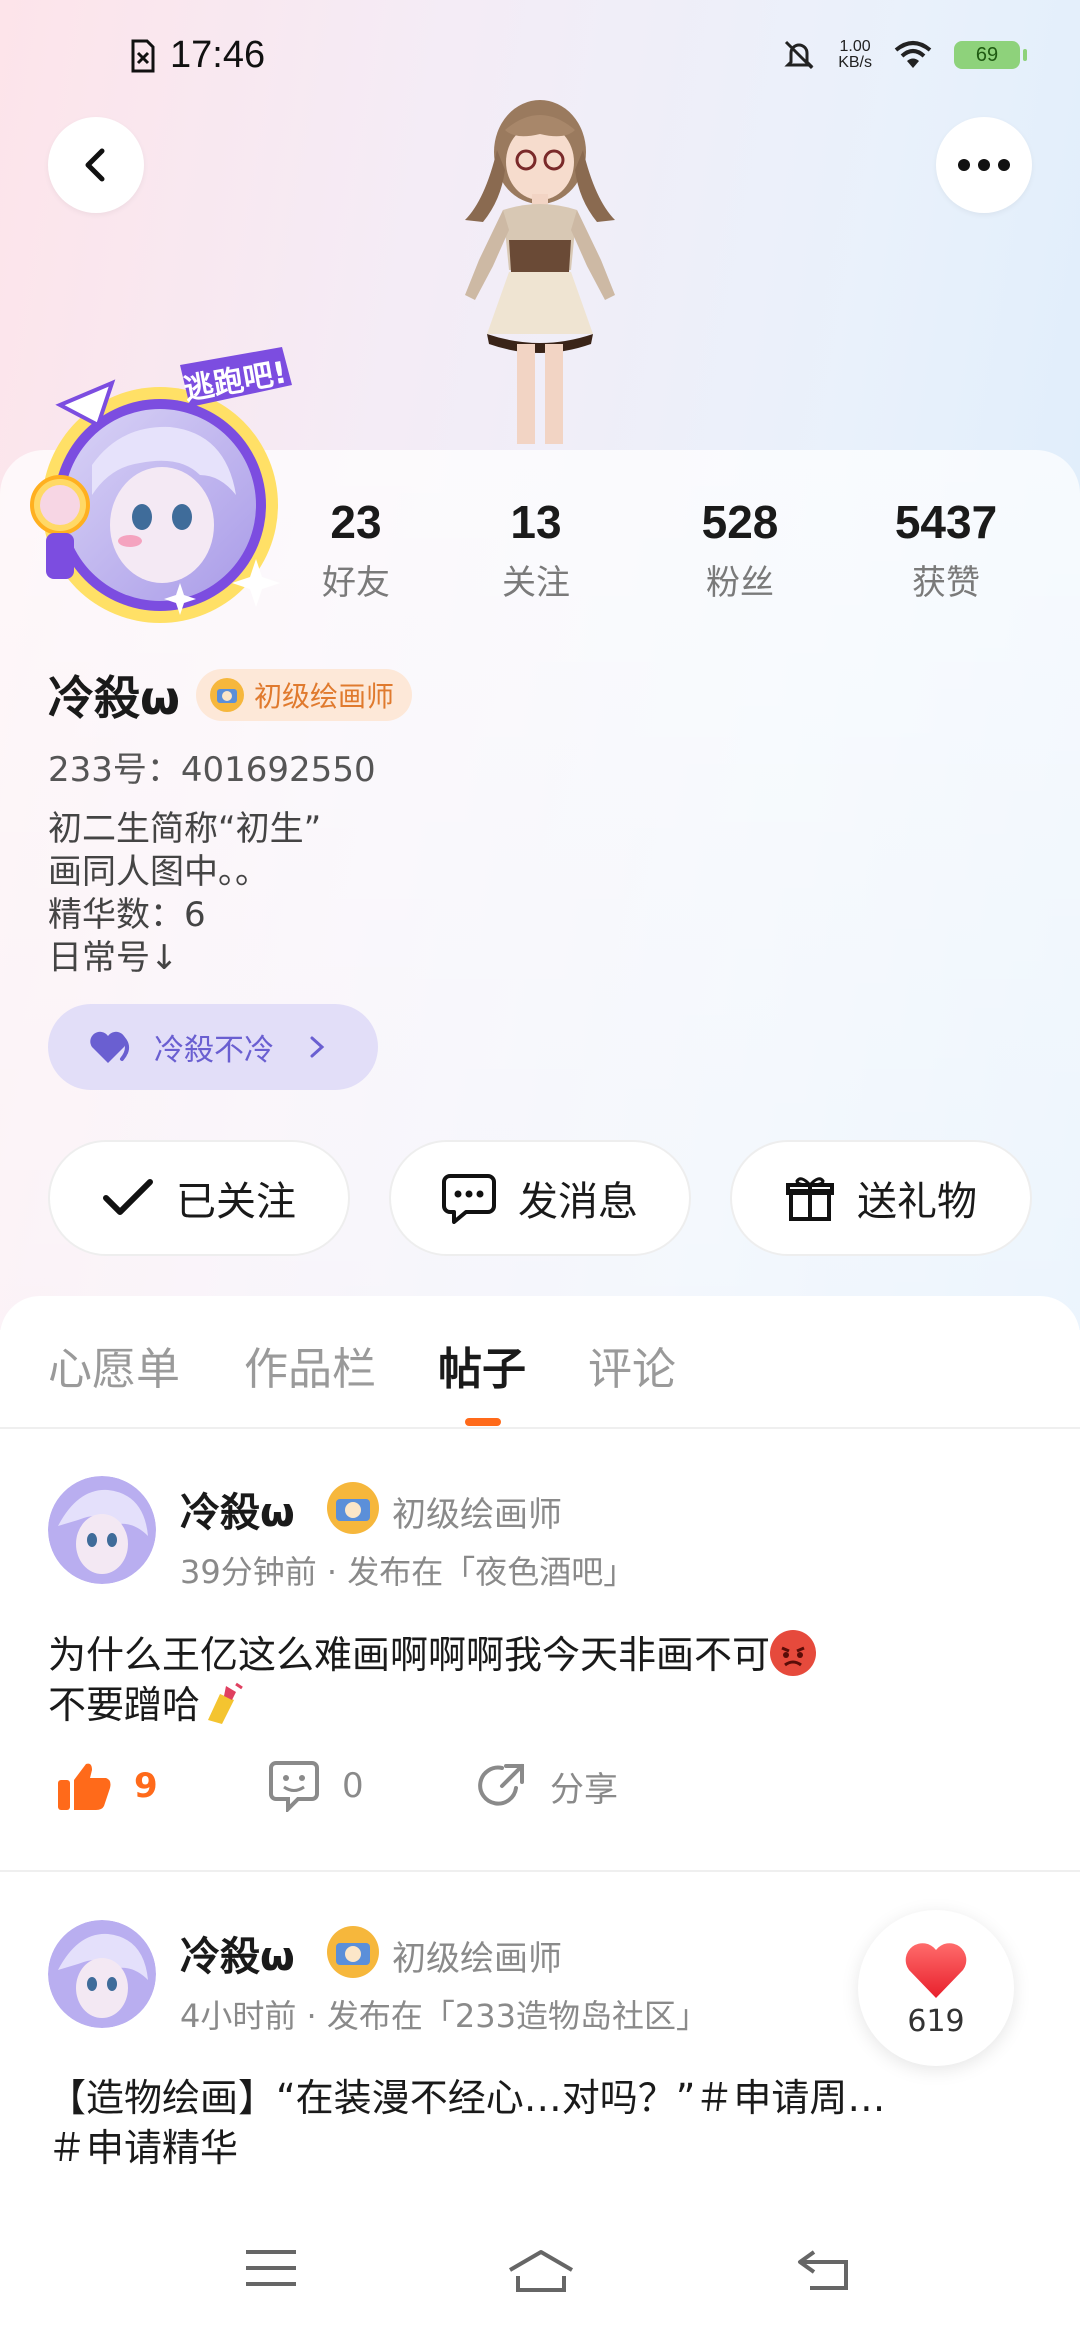 This screenshot has height=2340, width=1080. What do you see at coordinates (113, 958) in the screenshot?
I see `bio-line: 日常号↓` at bounding box center [113, 958].